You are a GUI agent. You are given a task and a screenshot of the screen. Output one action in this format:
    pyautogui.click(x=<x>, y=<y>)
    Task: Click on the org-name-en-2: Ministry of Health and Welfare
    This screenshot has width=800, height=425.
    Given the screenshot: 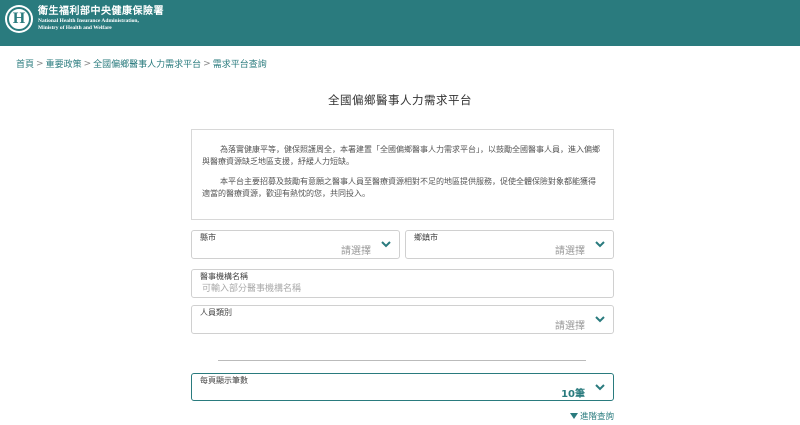 What is the action you would take?
    pyautogui.click(x=75, y=28)
    